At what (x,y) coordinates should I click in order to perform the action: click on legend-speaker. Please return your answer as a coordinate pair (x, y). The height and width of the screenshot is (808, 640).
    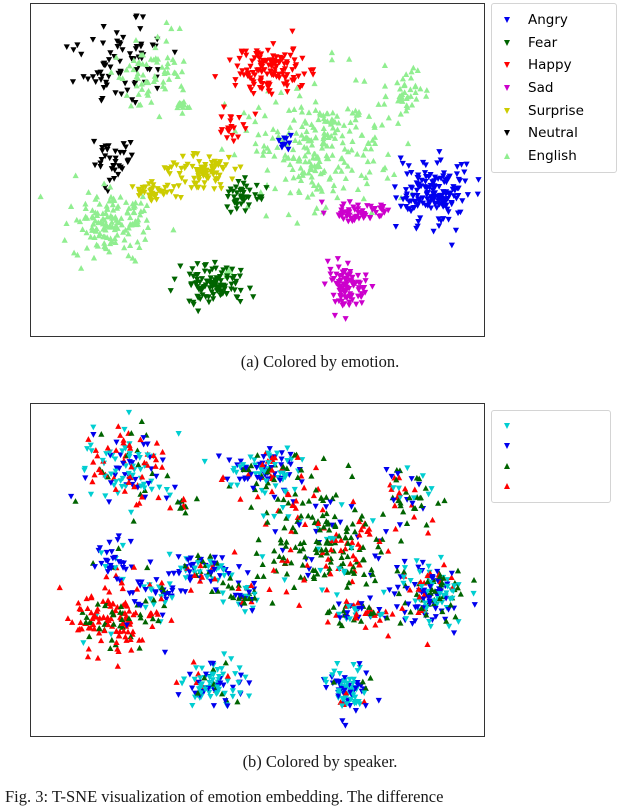
    Looking at the image, I should click on (551, 456).